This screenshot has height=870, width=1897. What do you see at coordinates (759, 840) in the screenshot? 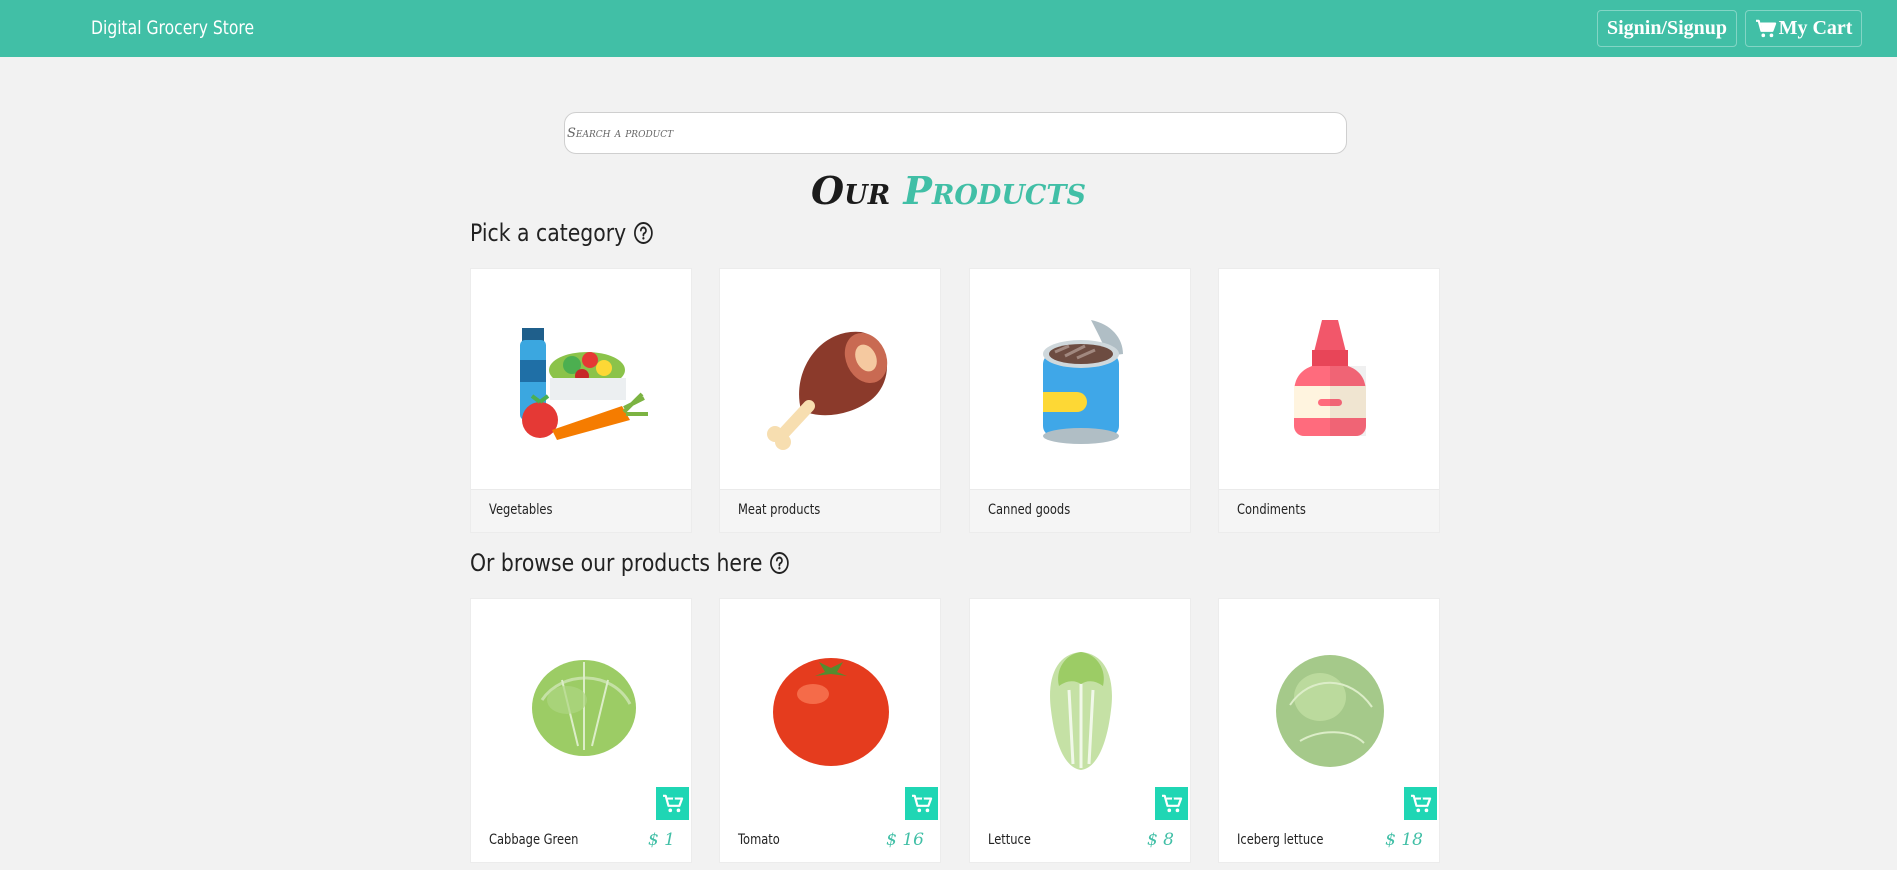
I see `product-name: Tomato` at bounding box center [759, 840].